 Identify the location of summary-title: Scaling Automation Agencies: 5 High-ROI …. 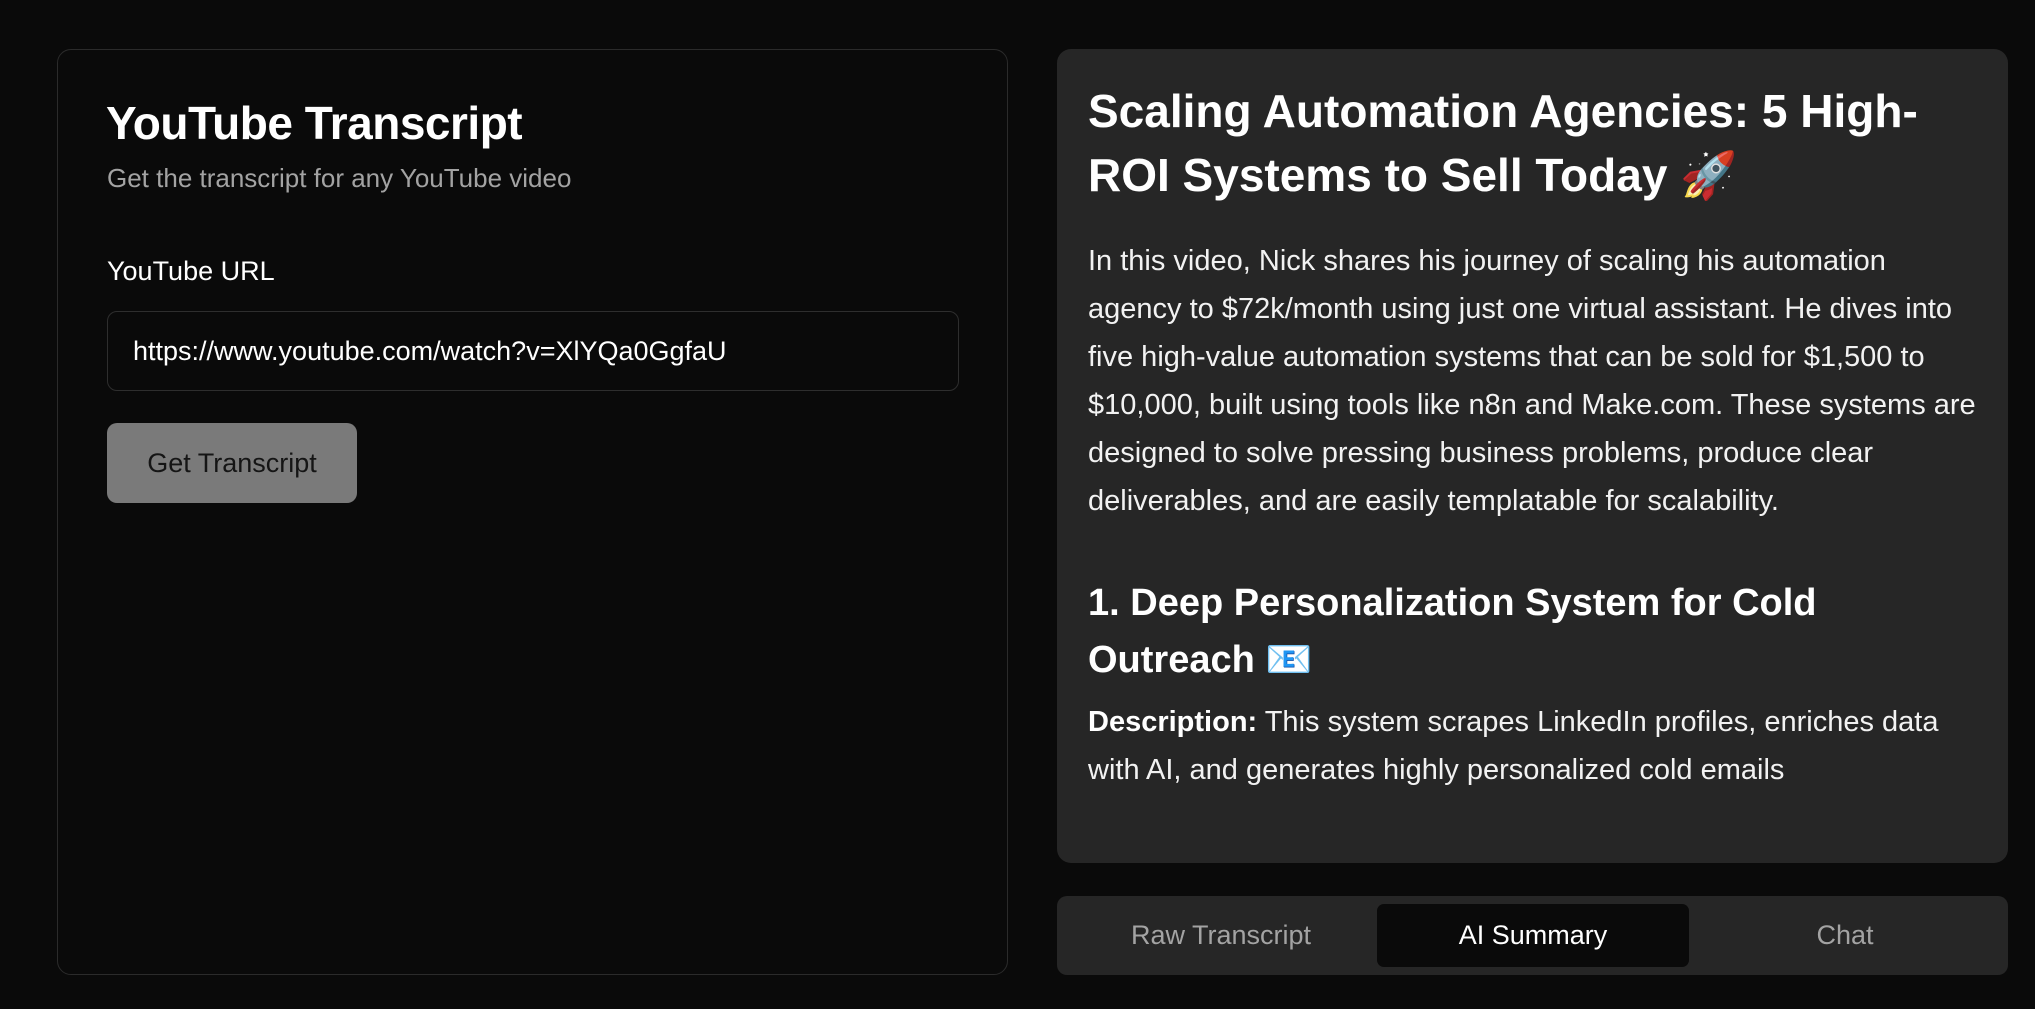
(1533, 143).